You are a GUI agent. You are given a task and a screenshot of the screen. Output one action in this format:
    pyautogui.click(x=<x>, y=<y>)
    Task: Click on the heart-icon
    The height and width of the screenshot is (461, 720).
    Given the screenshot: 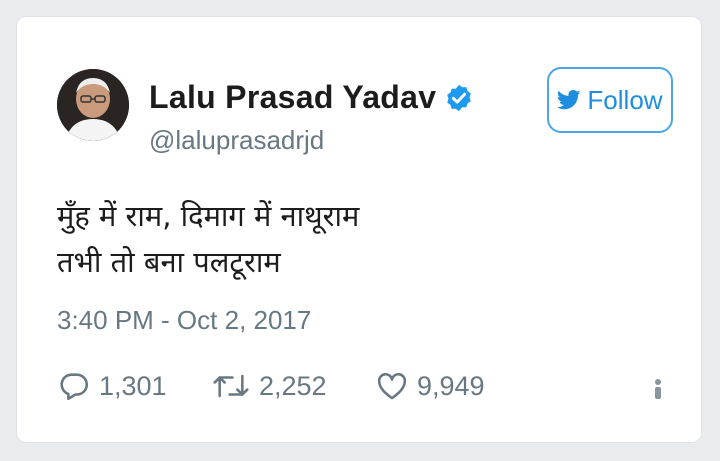 What is the action you would take?
    pyautogui.click(x=392, y=386)
    